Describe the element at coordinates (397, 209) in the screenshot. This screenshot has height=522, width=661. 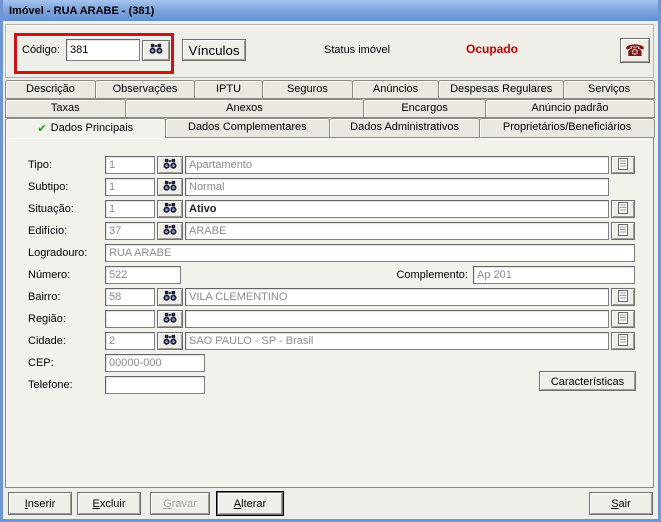
I see `situacao-value-input: Ativo` at that location.